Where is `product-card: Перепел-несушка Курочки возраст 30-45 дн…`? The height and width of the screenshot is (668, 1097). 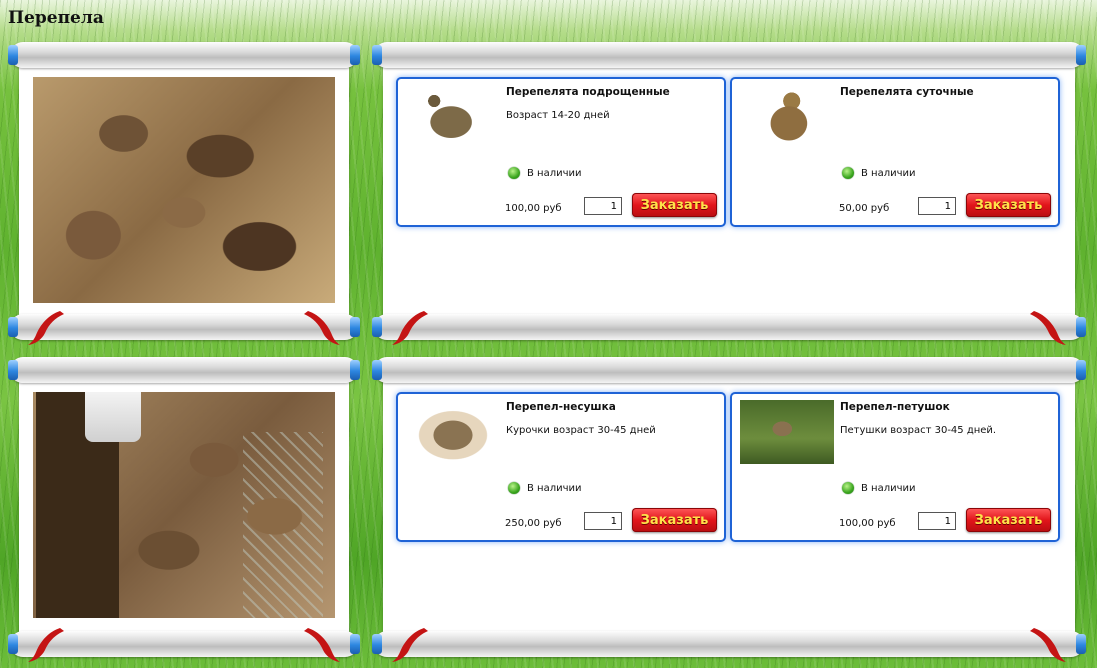 product-card: Перепел-несушка Курочки возраст 30-45 дн… is located at coordinates (561, 467).